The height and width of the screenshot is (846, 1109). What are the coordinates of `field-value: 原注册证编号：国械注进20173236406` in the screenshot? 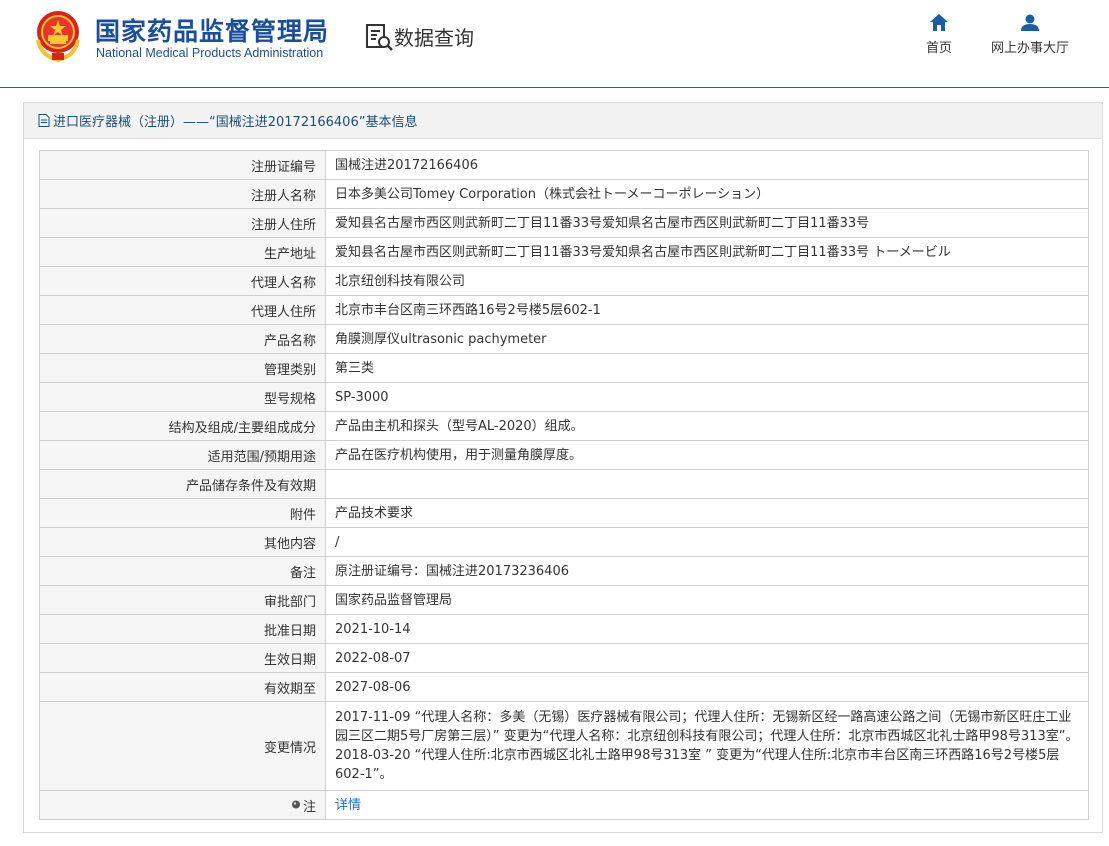 It's located at (707, 571).